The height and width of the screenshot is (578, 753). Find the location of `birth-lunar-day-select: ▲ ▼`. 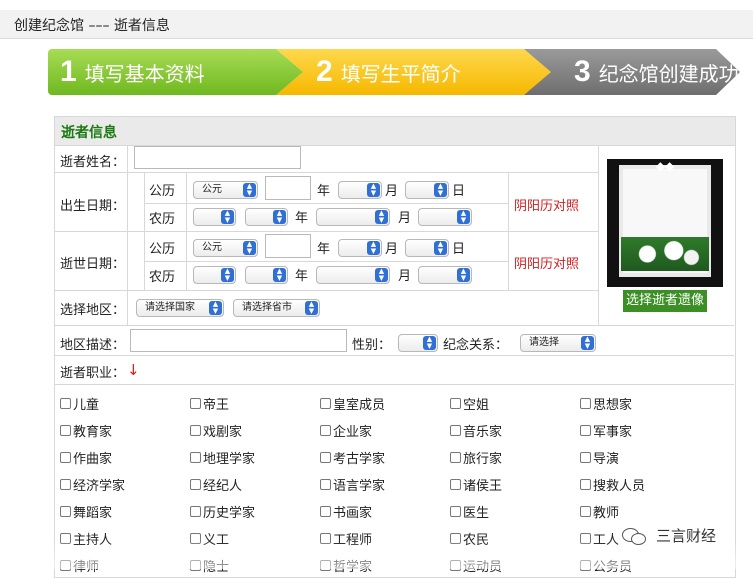

birth-lunar-day-select: ▲ ▼ is located at coordinates (445, 217).